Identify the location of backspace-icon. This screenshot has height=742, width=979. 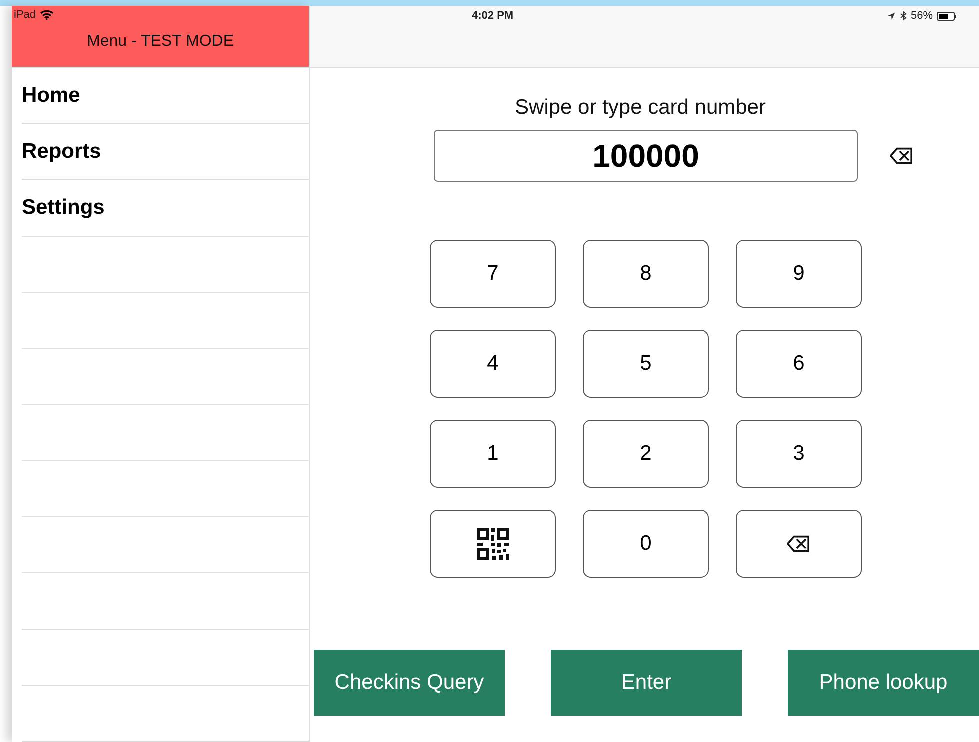
(799, 544).